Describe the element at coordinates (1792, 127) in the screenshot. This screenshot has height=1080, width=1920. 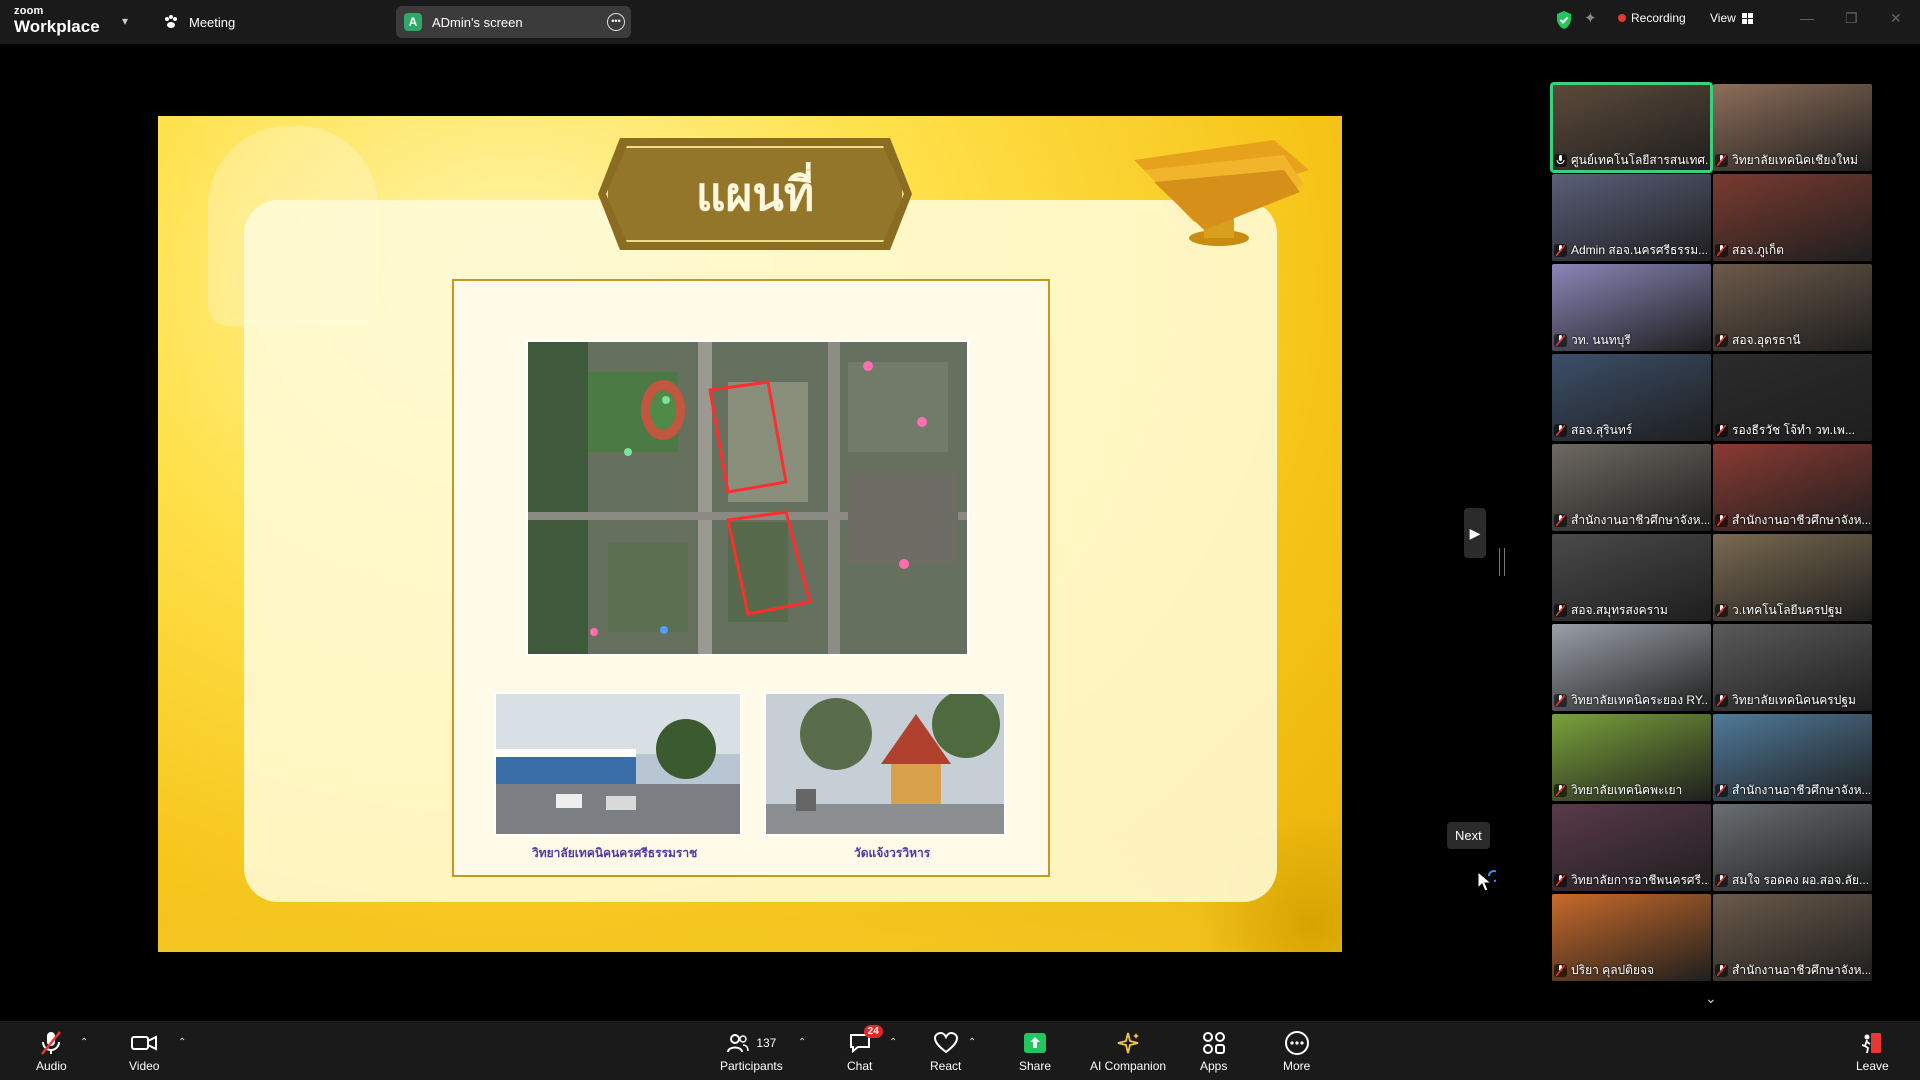
I see `participant-tile: วิทยาลัยเทคนิคเชียงใหม่` at that location.